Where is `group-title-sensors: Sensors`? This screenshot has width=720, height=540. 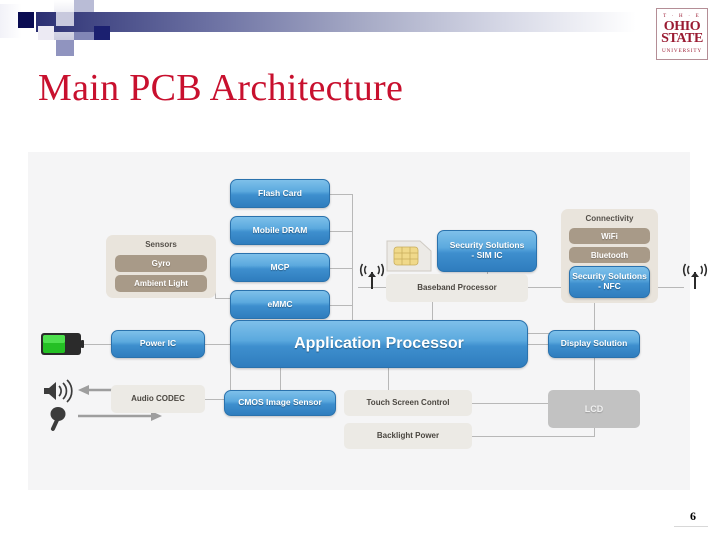 group-title-sensors: Sensors is located at coordinates (161, 244).